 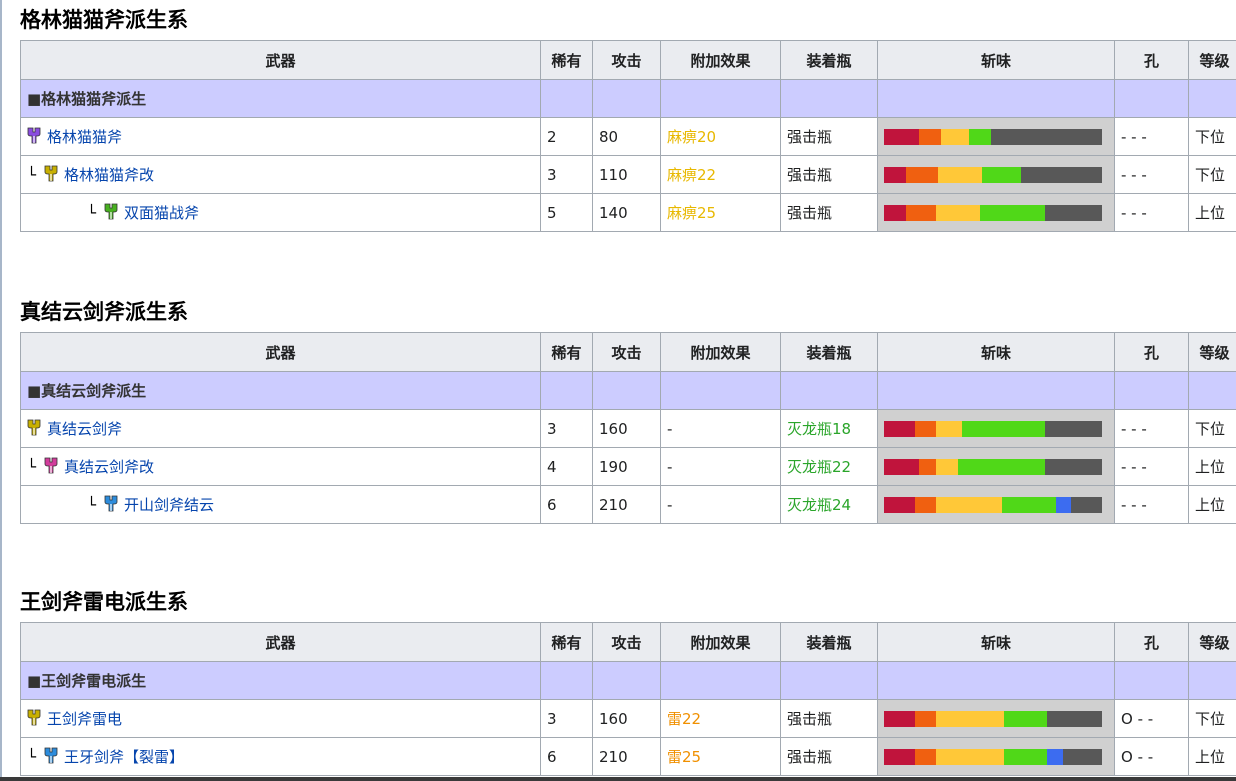 What do you see at coordinates (1064, 504) in the screenshot?
I see `sharpness-segment-blue` at bounding box center [1064, 504].